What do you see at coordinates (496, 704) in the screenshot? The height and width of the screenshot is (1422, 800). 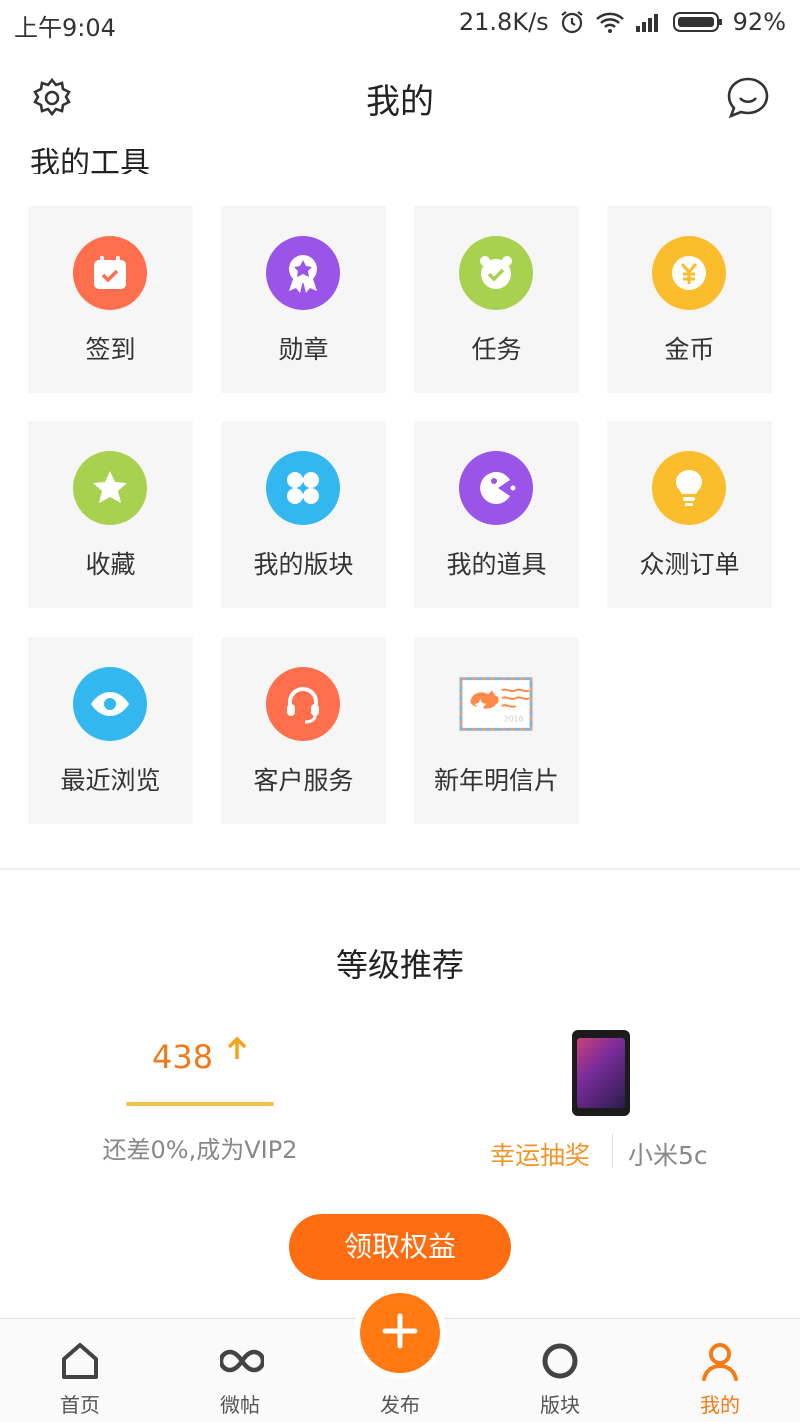 I see `postcard-icon: 2016` at bounding box center [496, 704].